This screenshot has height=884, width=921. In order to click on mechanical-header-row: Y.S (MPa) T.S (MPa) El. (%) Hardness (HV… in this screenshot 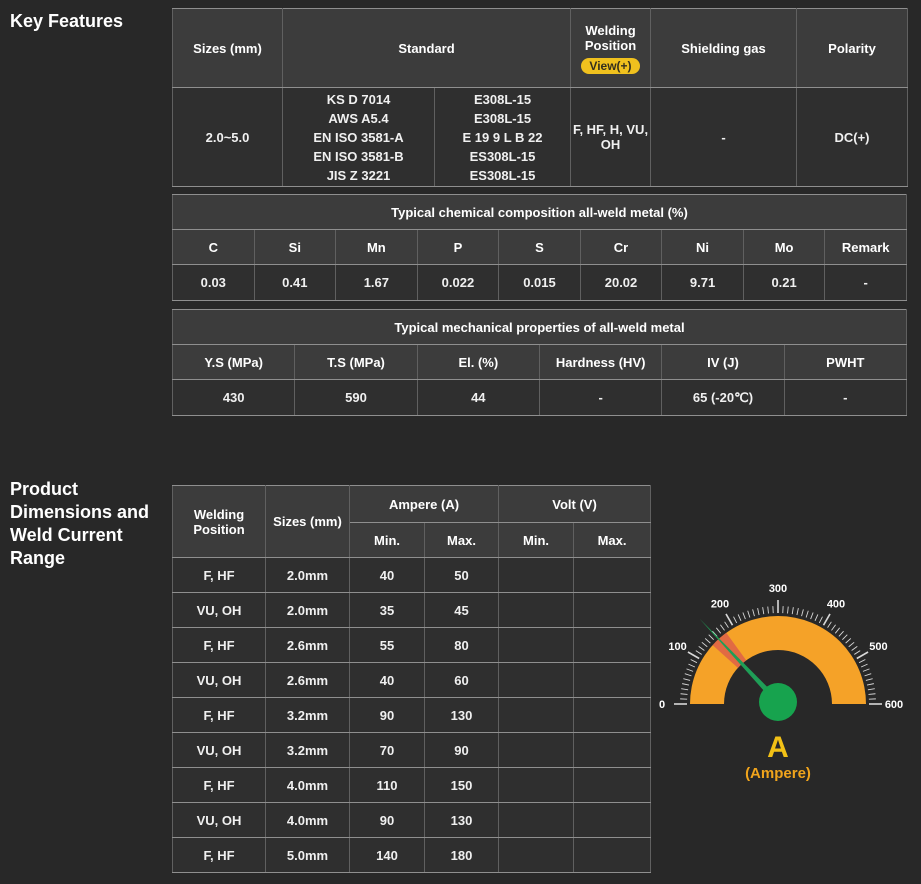, I will do `click(539, 362)`.